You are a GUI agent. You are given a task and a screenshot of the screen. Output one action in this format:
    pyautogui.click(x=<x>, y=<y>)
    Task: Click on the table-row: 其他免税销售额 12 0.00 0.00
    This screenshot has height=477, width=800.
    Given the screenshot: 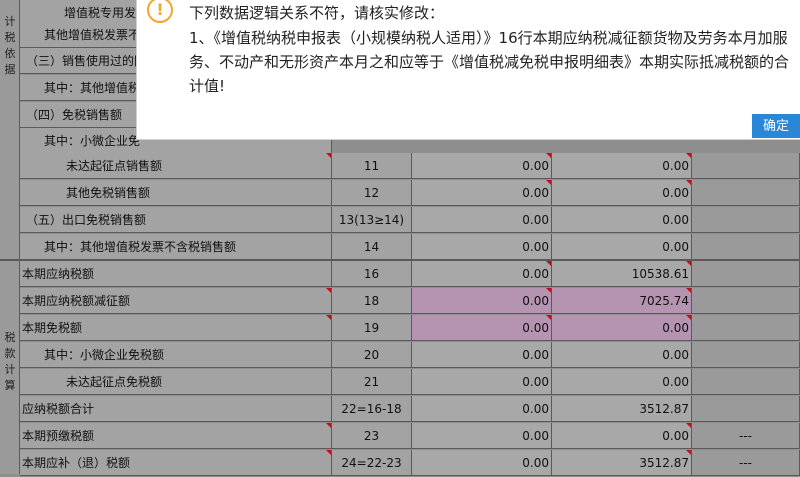 What is the action you would take?
    pyautogui.click(x=400, y=193)
    